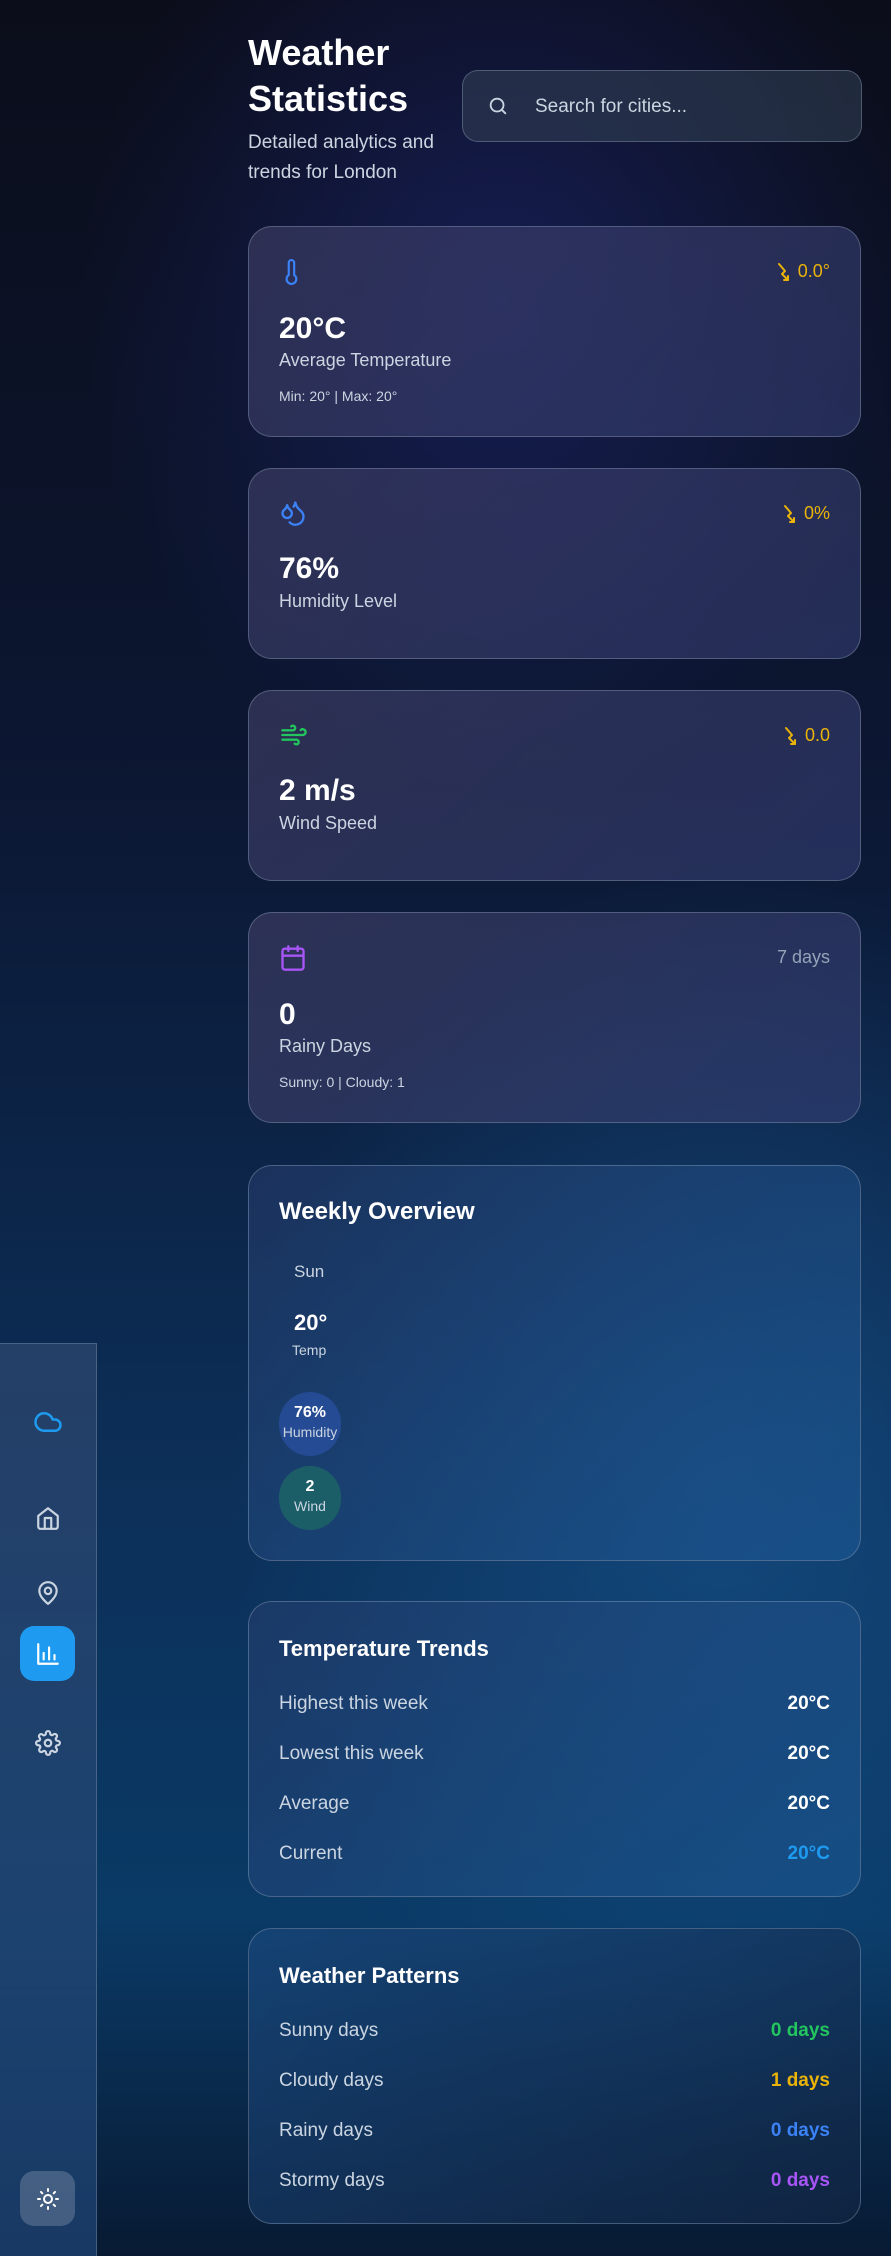 This screenshot has width=891, height=2256. What do you see at coordinates (800, 2180) in the screenshot?
I see `stormy-days-value: 0 days` at bounding box center [800, 2180].